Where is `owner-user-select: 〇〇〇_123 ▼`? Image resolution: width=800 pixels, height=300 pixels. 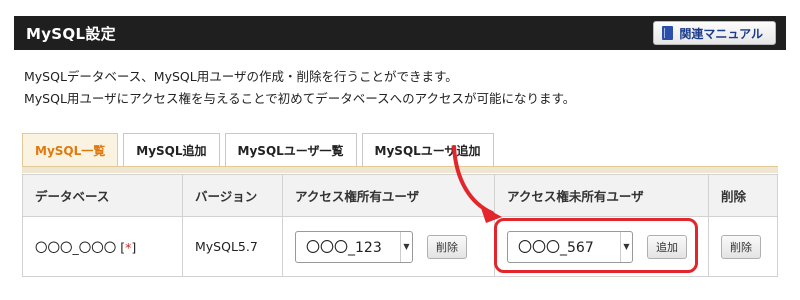 owner-user-select: 〇〇〇_123 ▼ is located at coordinates (354, 246).